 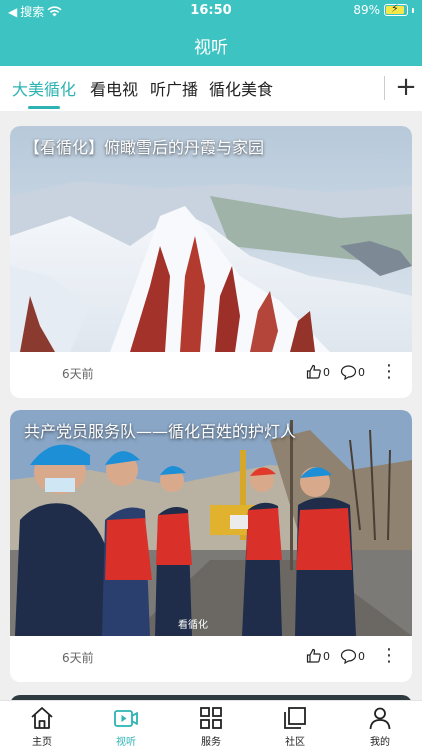 I want to click on nav-label: 我的, so click(x=380, y=742).